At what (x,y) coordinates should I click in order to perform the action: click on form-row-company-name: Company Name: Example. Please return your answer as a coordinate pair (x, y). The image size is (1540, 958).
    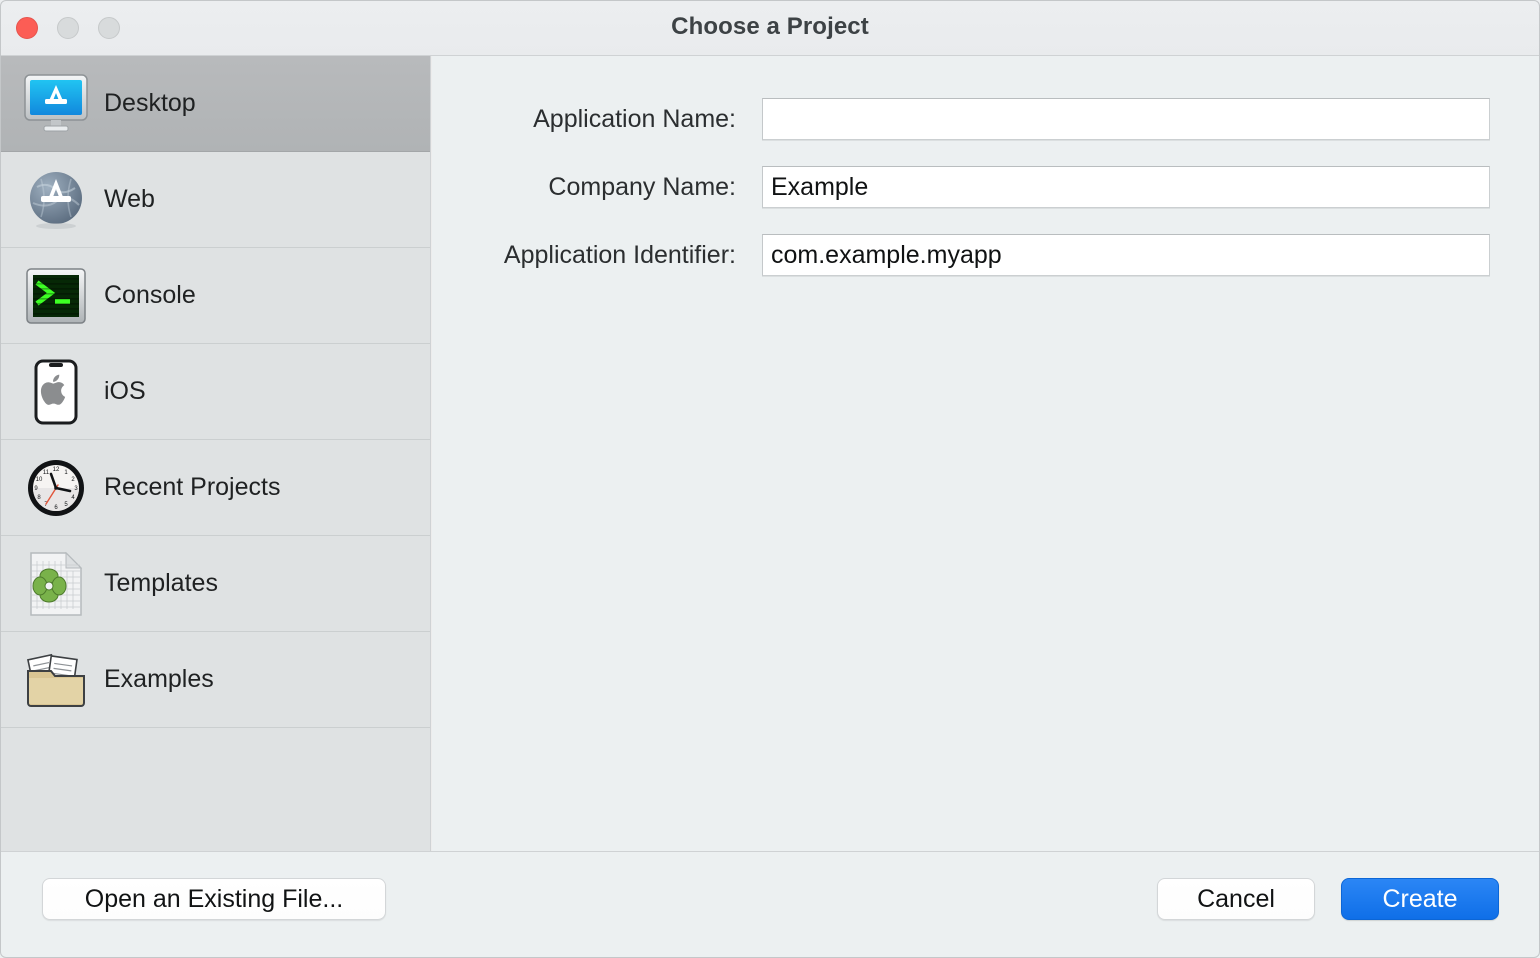
    Looking at the image, I should click on (986, 187).